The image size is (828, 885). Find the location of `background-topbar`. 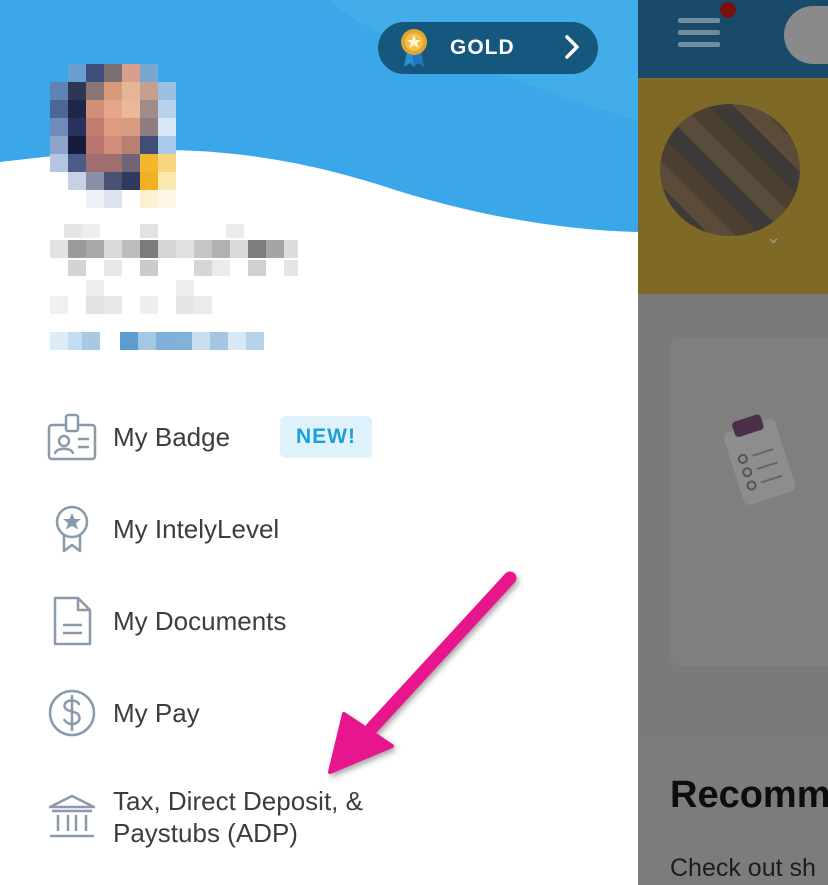

background-topbar is located at coordinates (733, 39).